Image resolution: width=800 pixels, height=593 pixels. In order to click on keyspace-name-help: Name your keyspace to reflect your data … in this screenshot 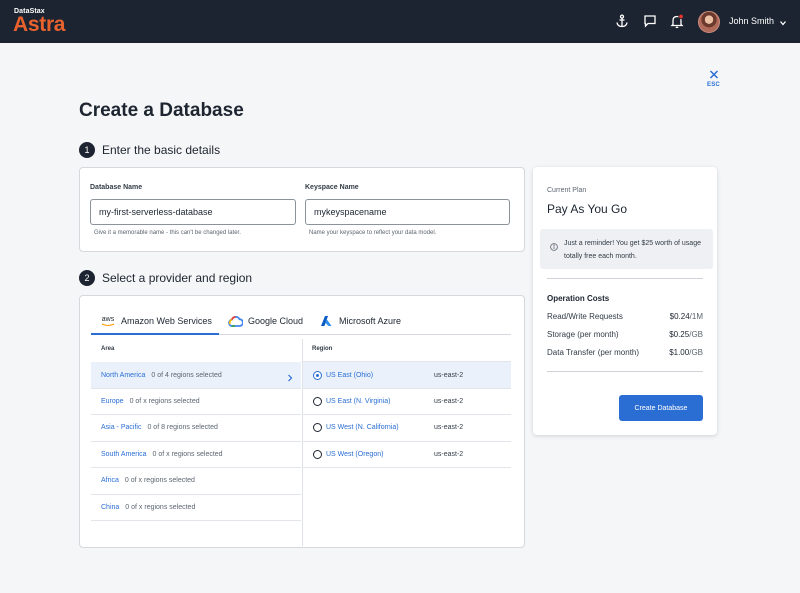, I will do `click(373, 233)`.